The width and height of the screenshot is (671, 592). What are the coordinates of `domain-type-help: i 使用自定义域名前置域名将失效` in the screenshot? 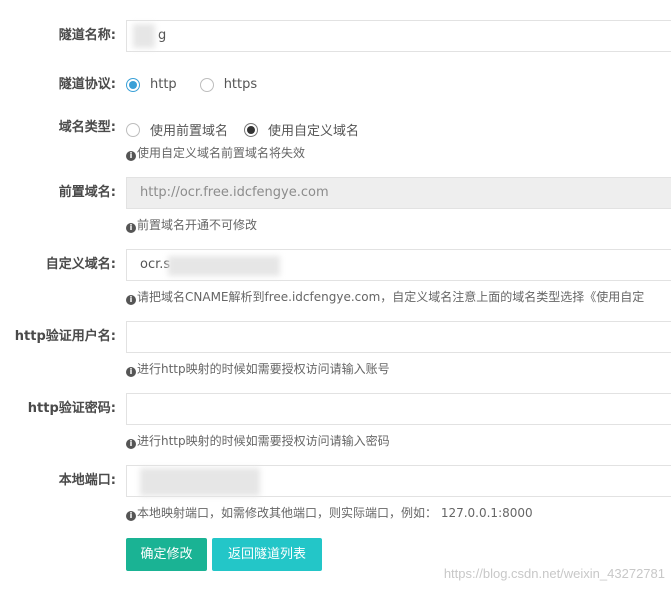 It's located at (215, 153).